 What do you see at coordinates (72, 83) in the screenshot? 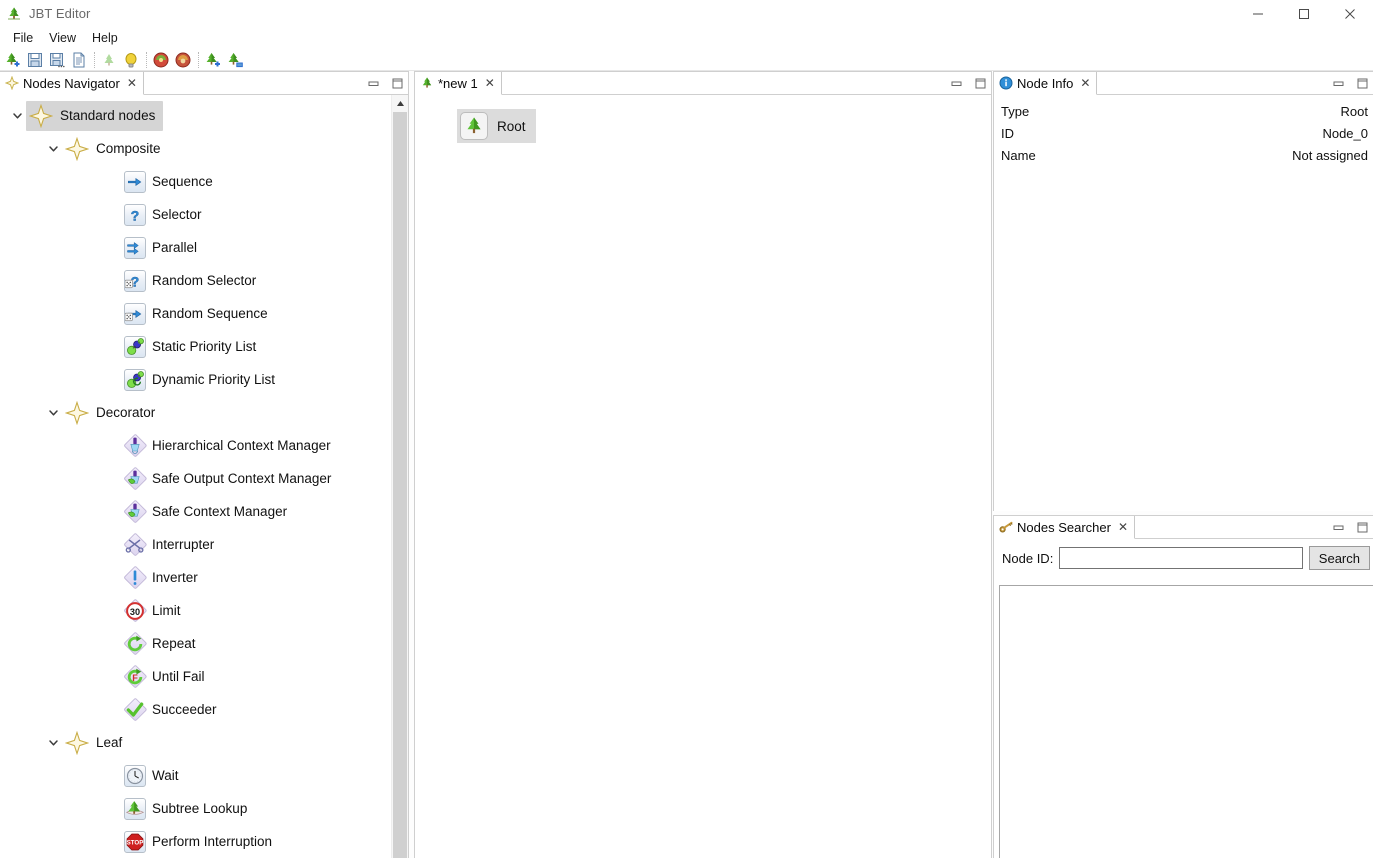
I see `tab-nodes-navigator: Nodes Navigator ✕` at bounding box center [72, 83].